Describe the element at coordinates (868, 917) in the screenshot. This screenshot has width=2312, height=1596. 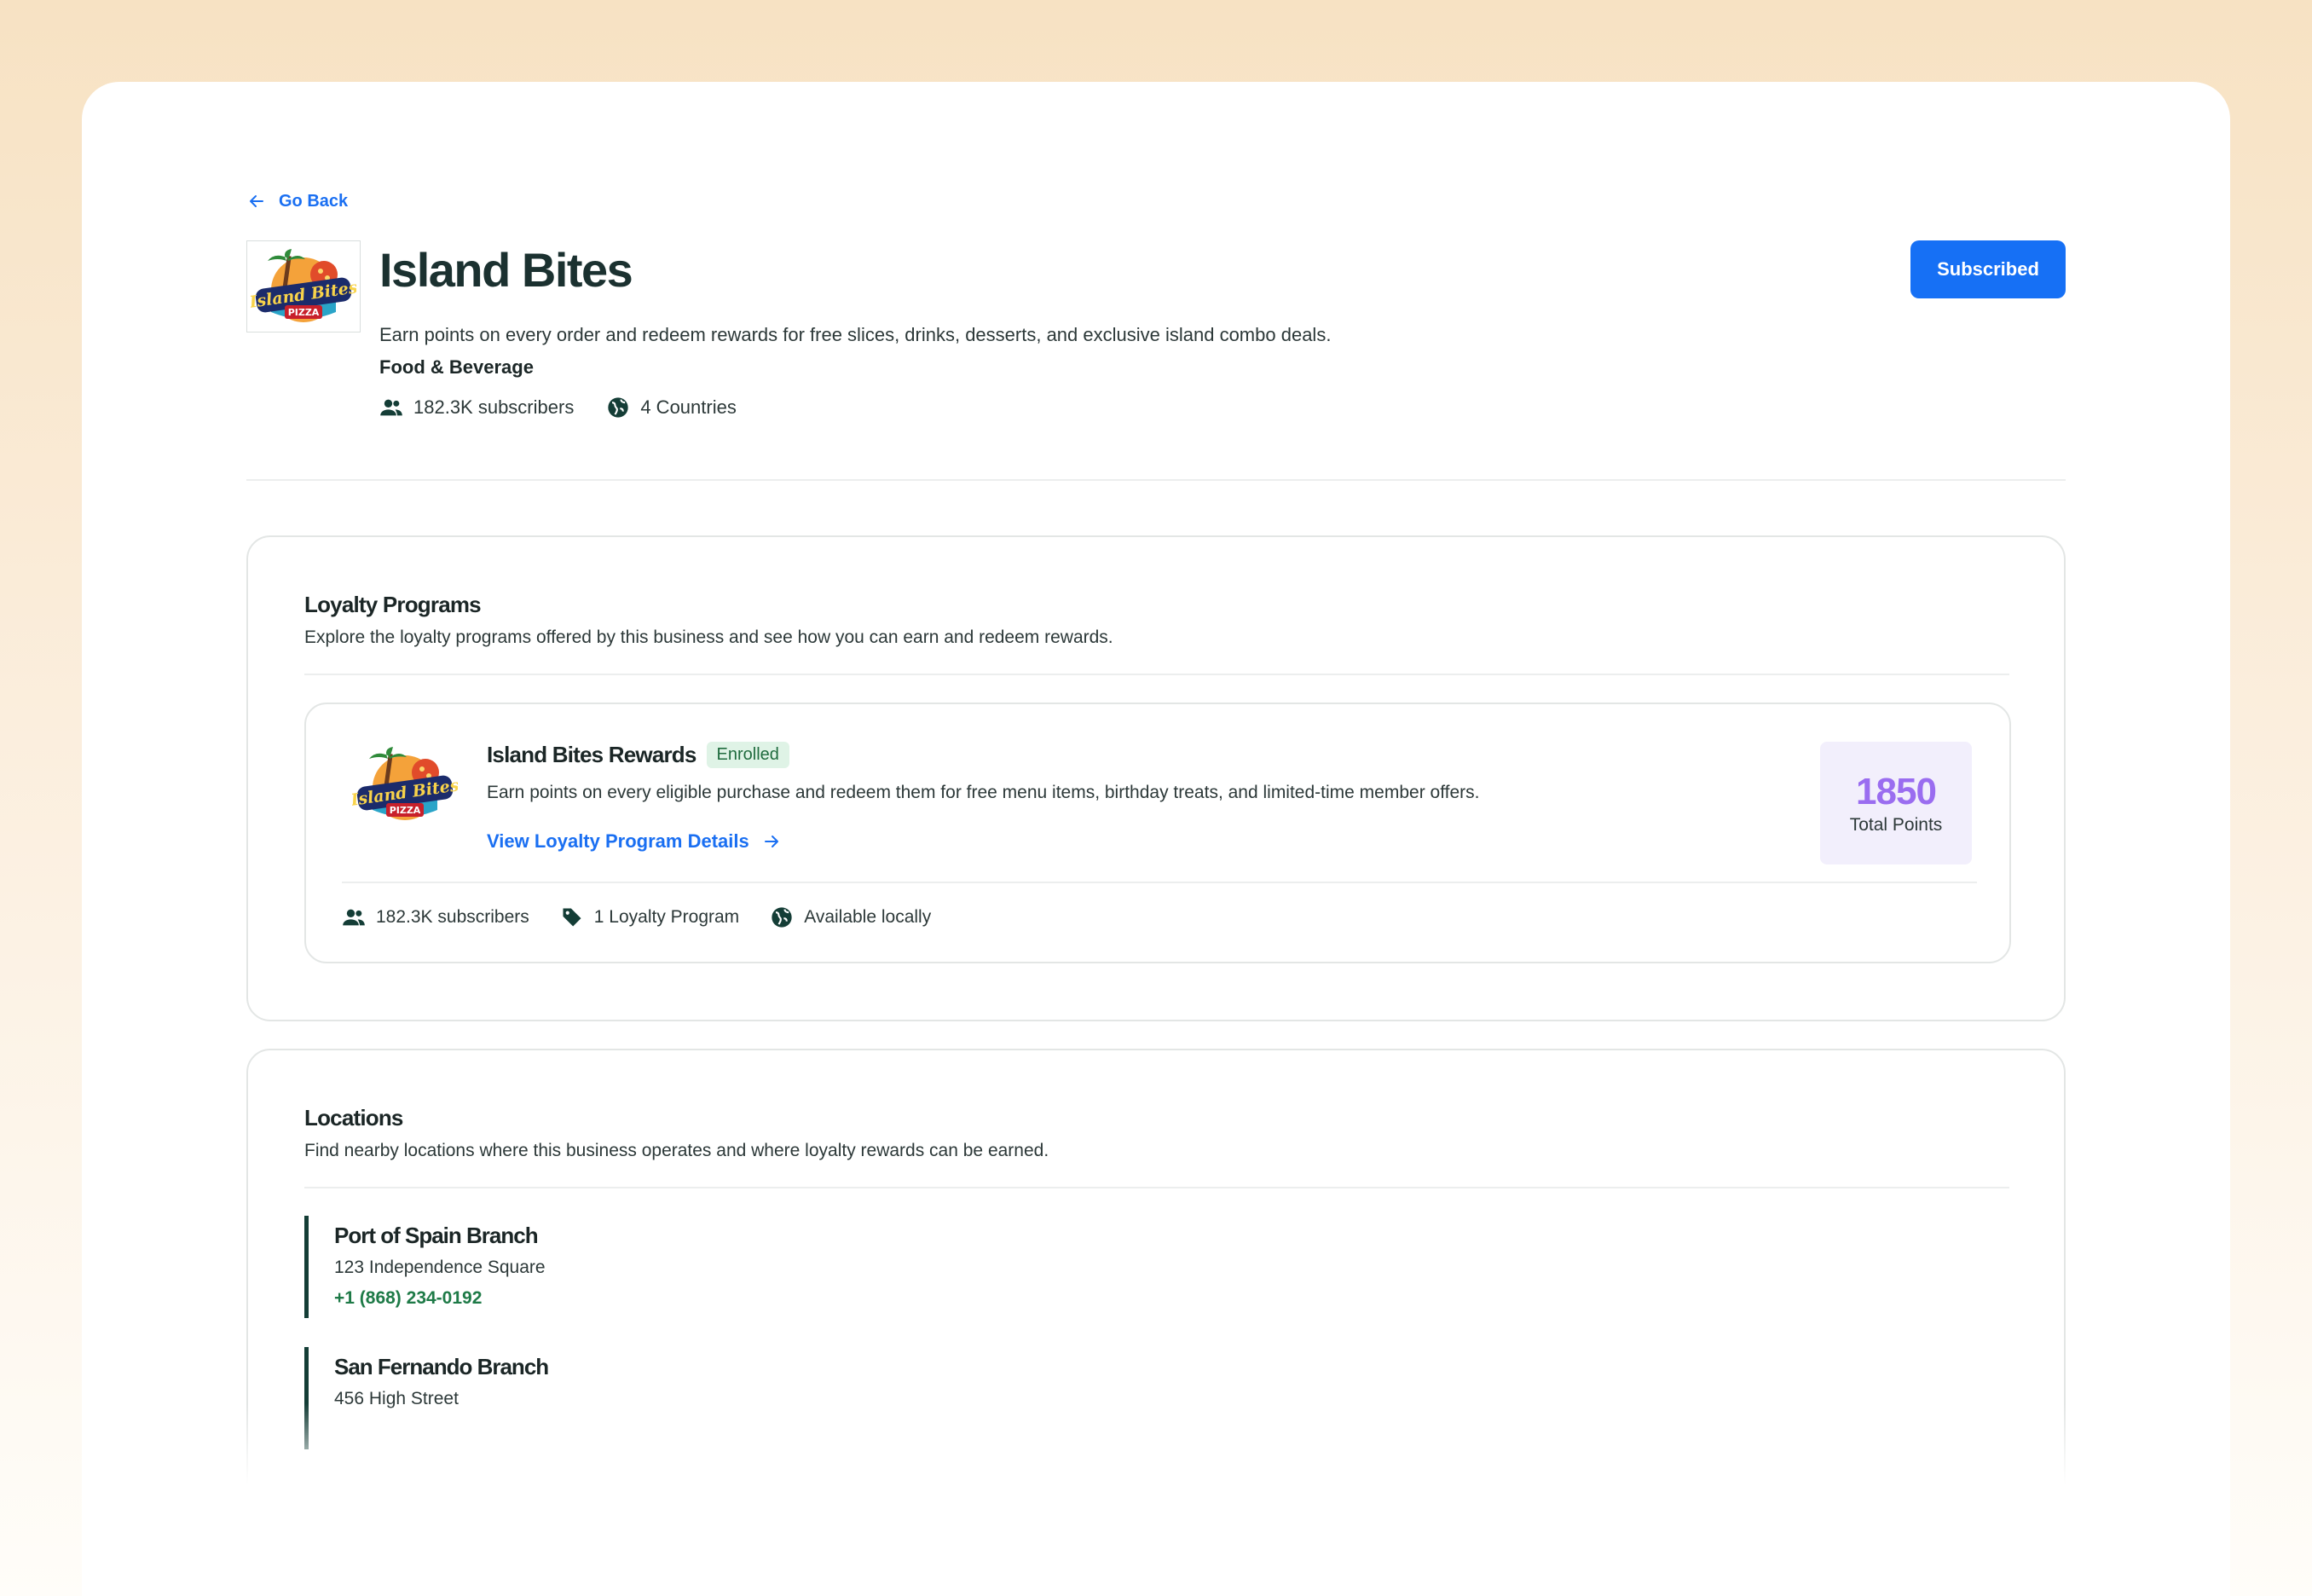
I see `availability: Available locally` at that location.